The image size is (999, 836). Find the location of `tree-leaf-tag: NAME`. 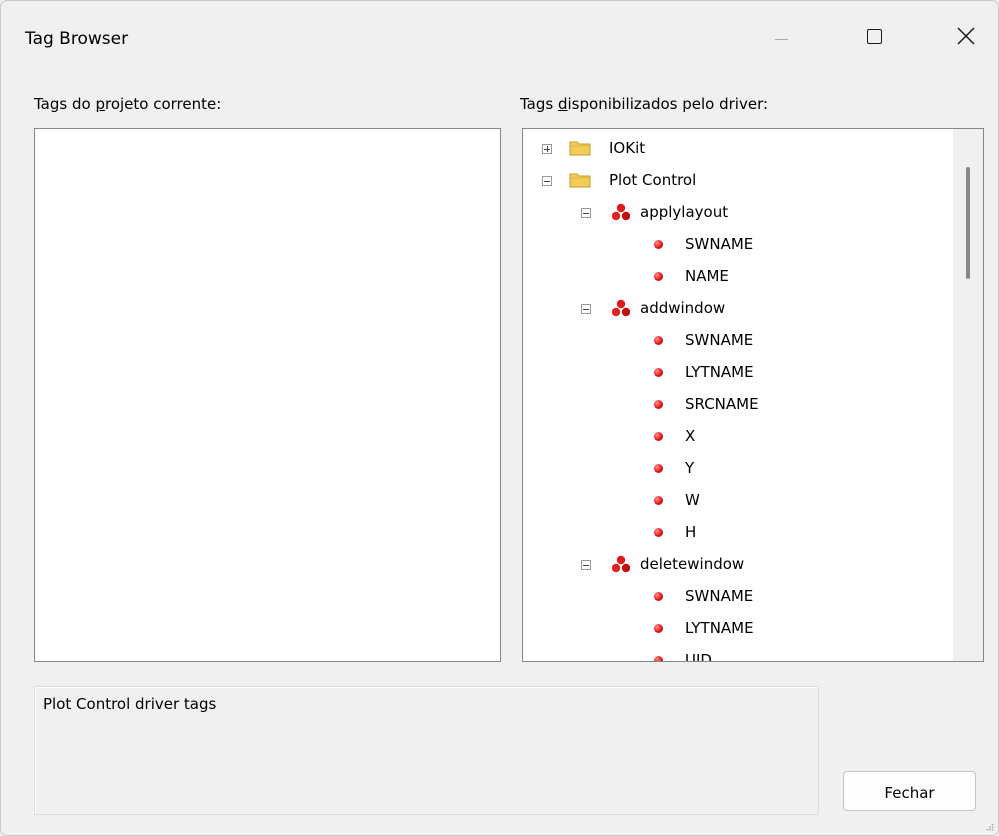

tree-leaf-tag: NAME is located at coordinates (738, 276).